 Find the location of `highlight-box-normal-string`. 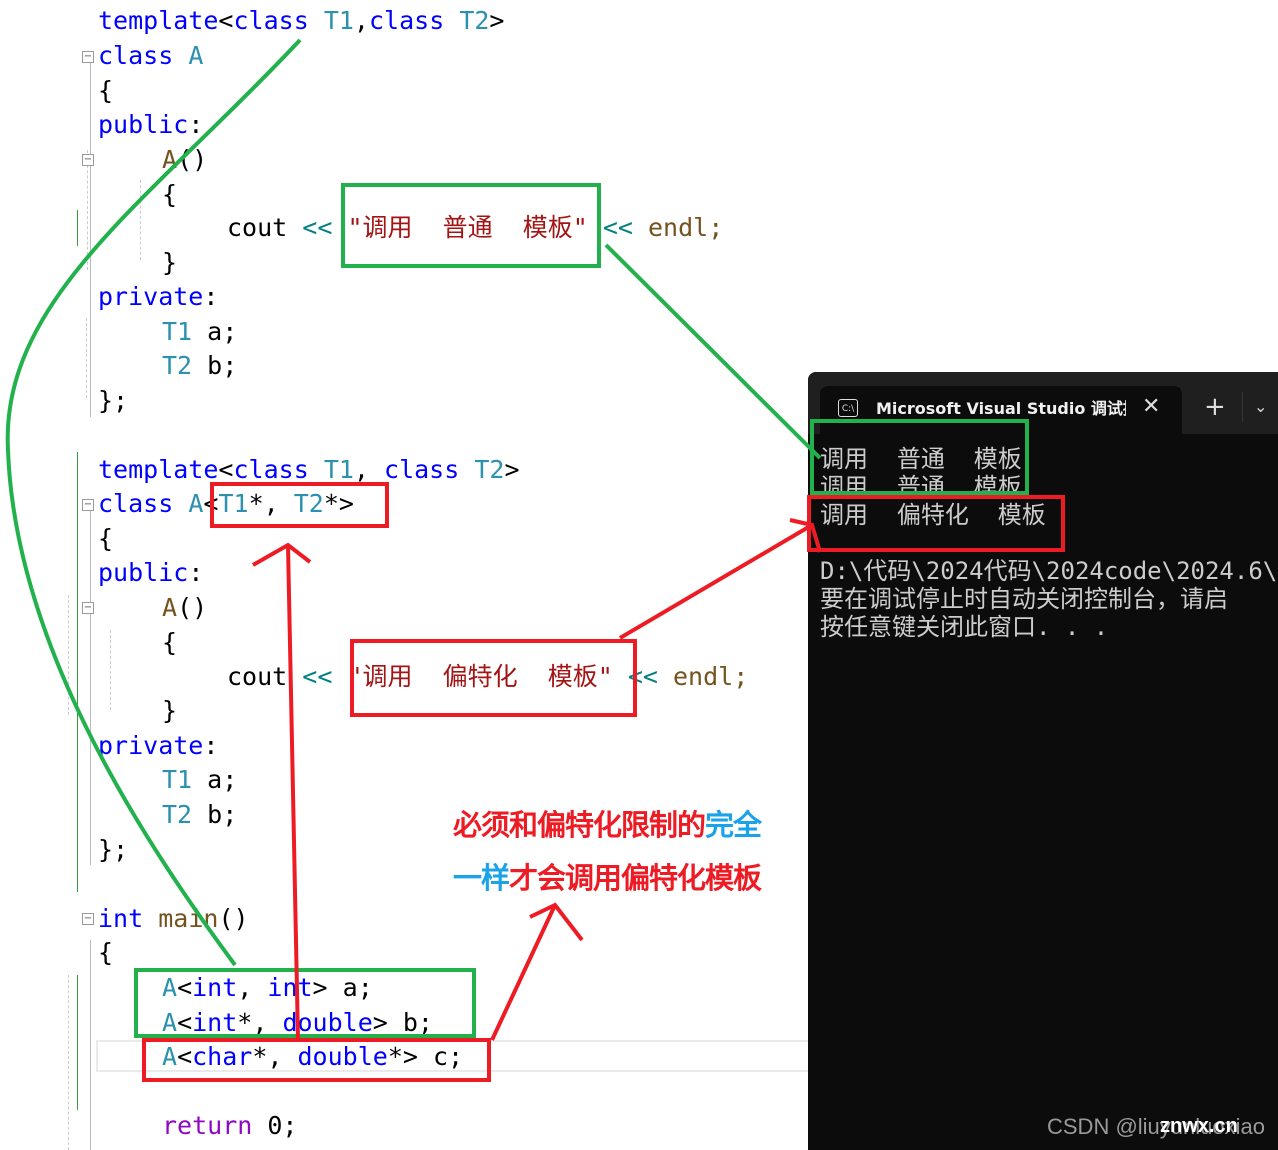

highlight-box-normal-string is located at coordinates (471, 225).